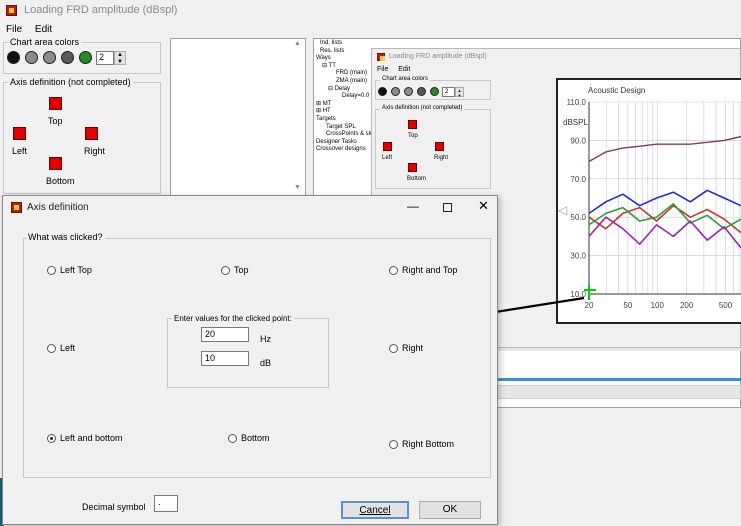 The width and height of the screenshot is (741, 526). What do you see at coordinates (14, 29) in the screenshot?
I see `menu-file: File` at bounding box center [14, 29].